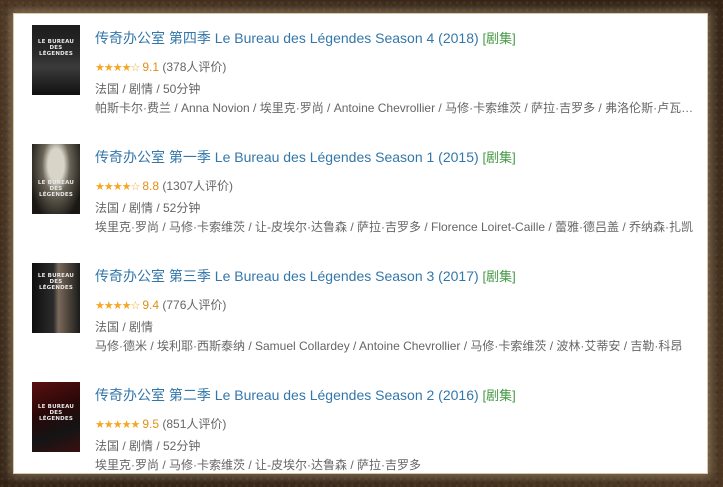 The width and height of the screenshot is (723, 487). Describe the element at coordinates (117, 425) in the screenshot. I see `star-rating-icon: ★★★★★` at that location.